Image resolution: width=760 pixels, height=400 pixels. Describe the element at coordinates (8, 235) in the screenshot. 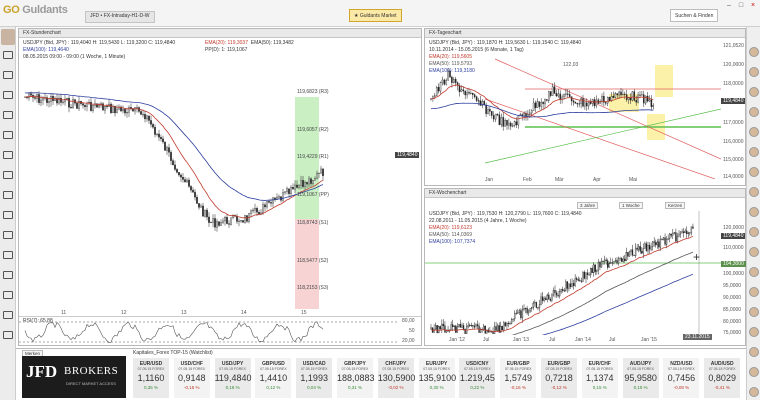

I see `layout-icon` at that location.